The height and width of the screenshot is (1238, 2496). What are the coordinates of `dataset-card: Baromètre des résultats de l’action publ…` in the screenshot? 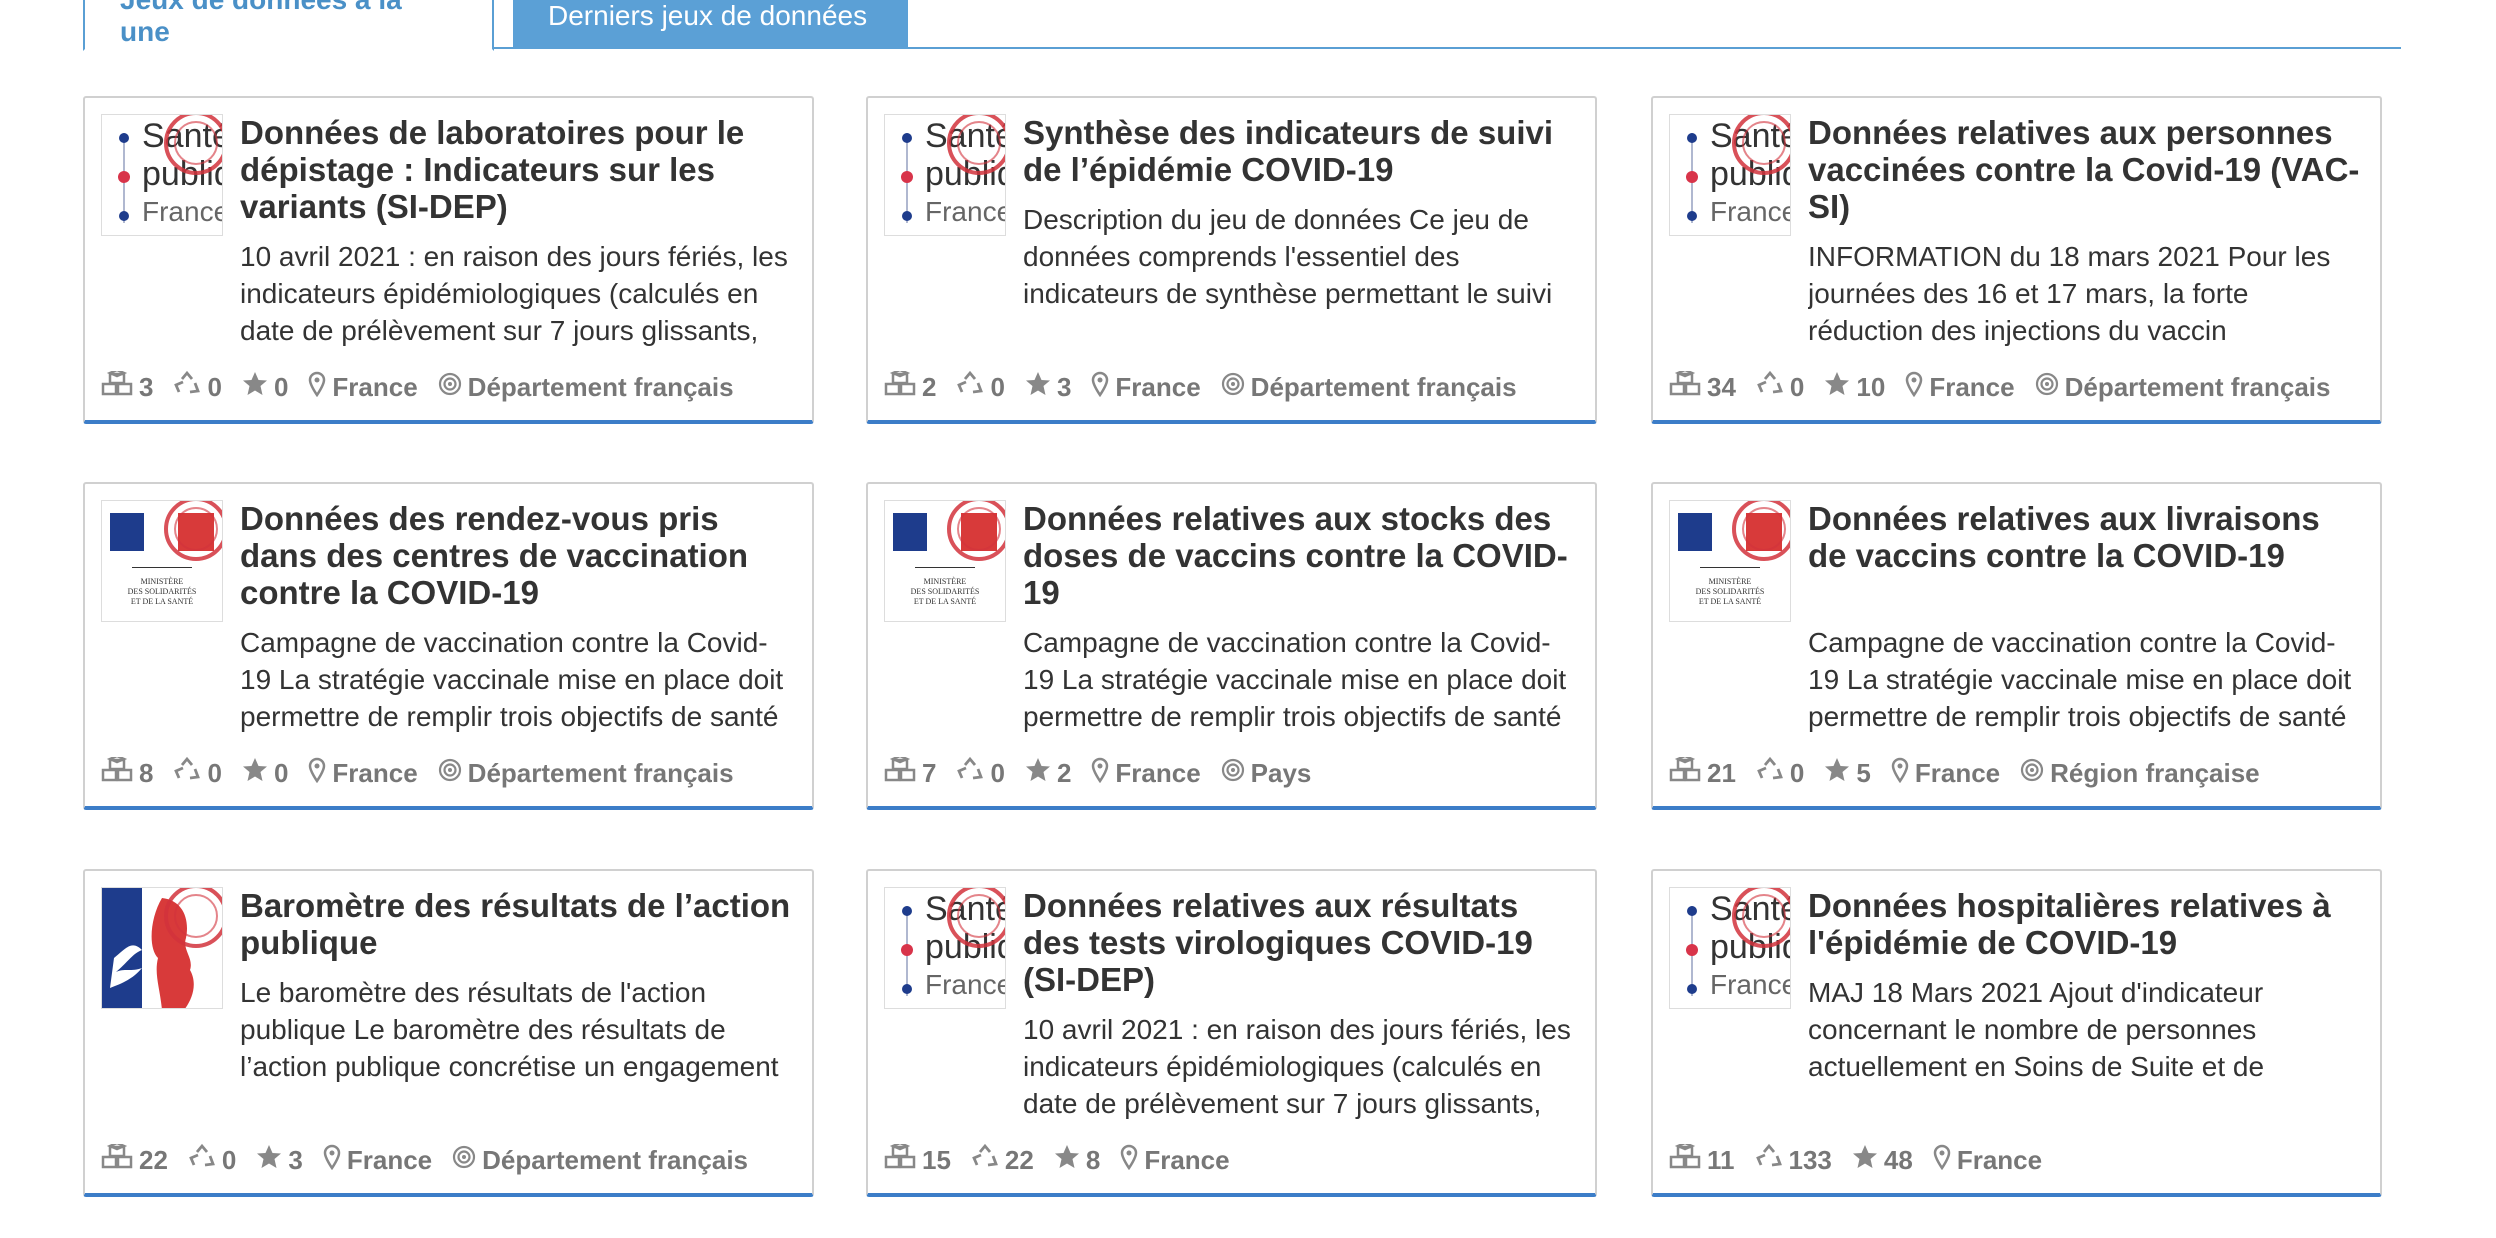 It's located at (448, 1033).